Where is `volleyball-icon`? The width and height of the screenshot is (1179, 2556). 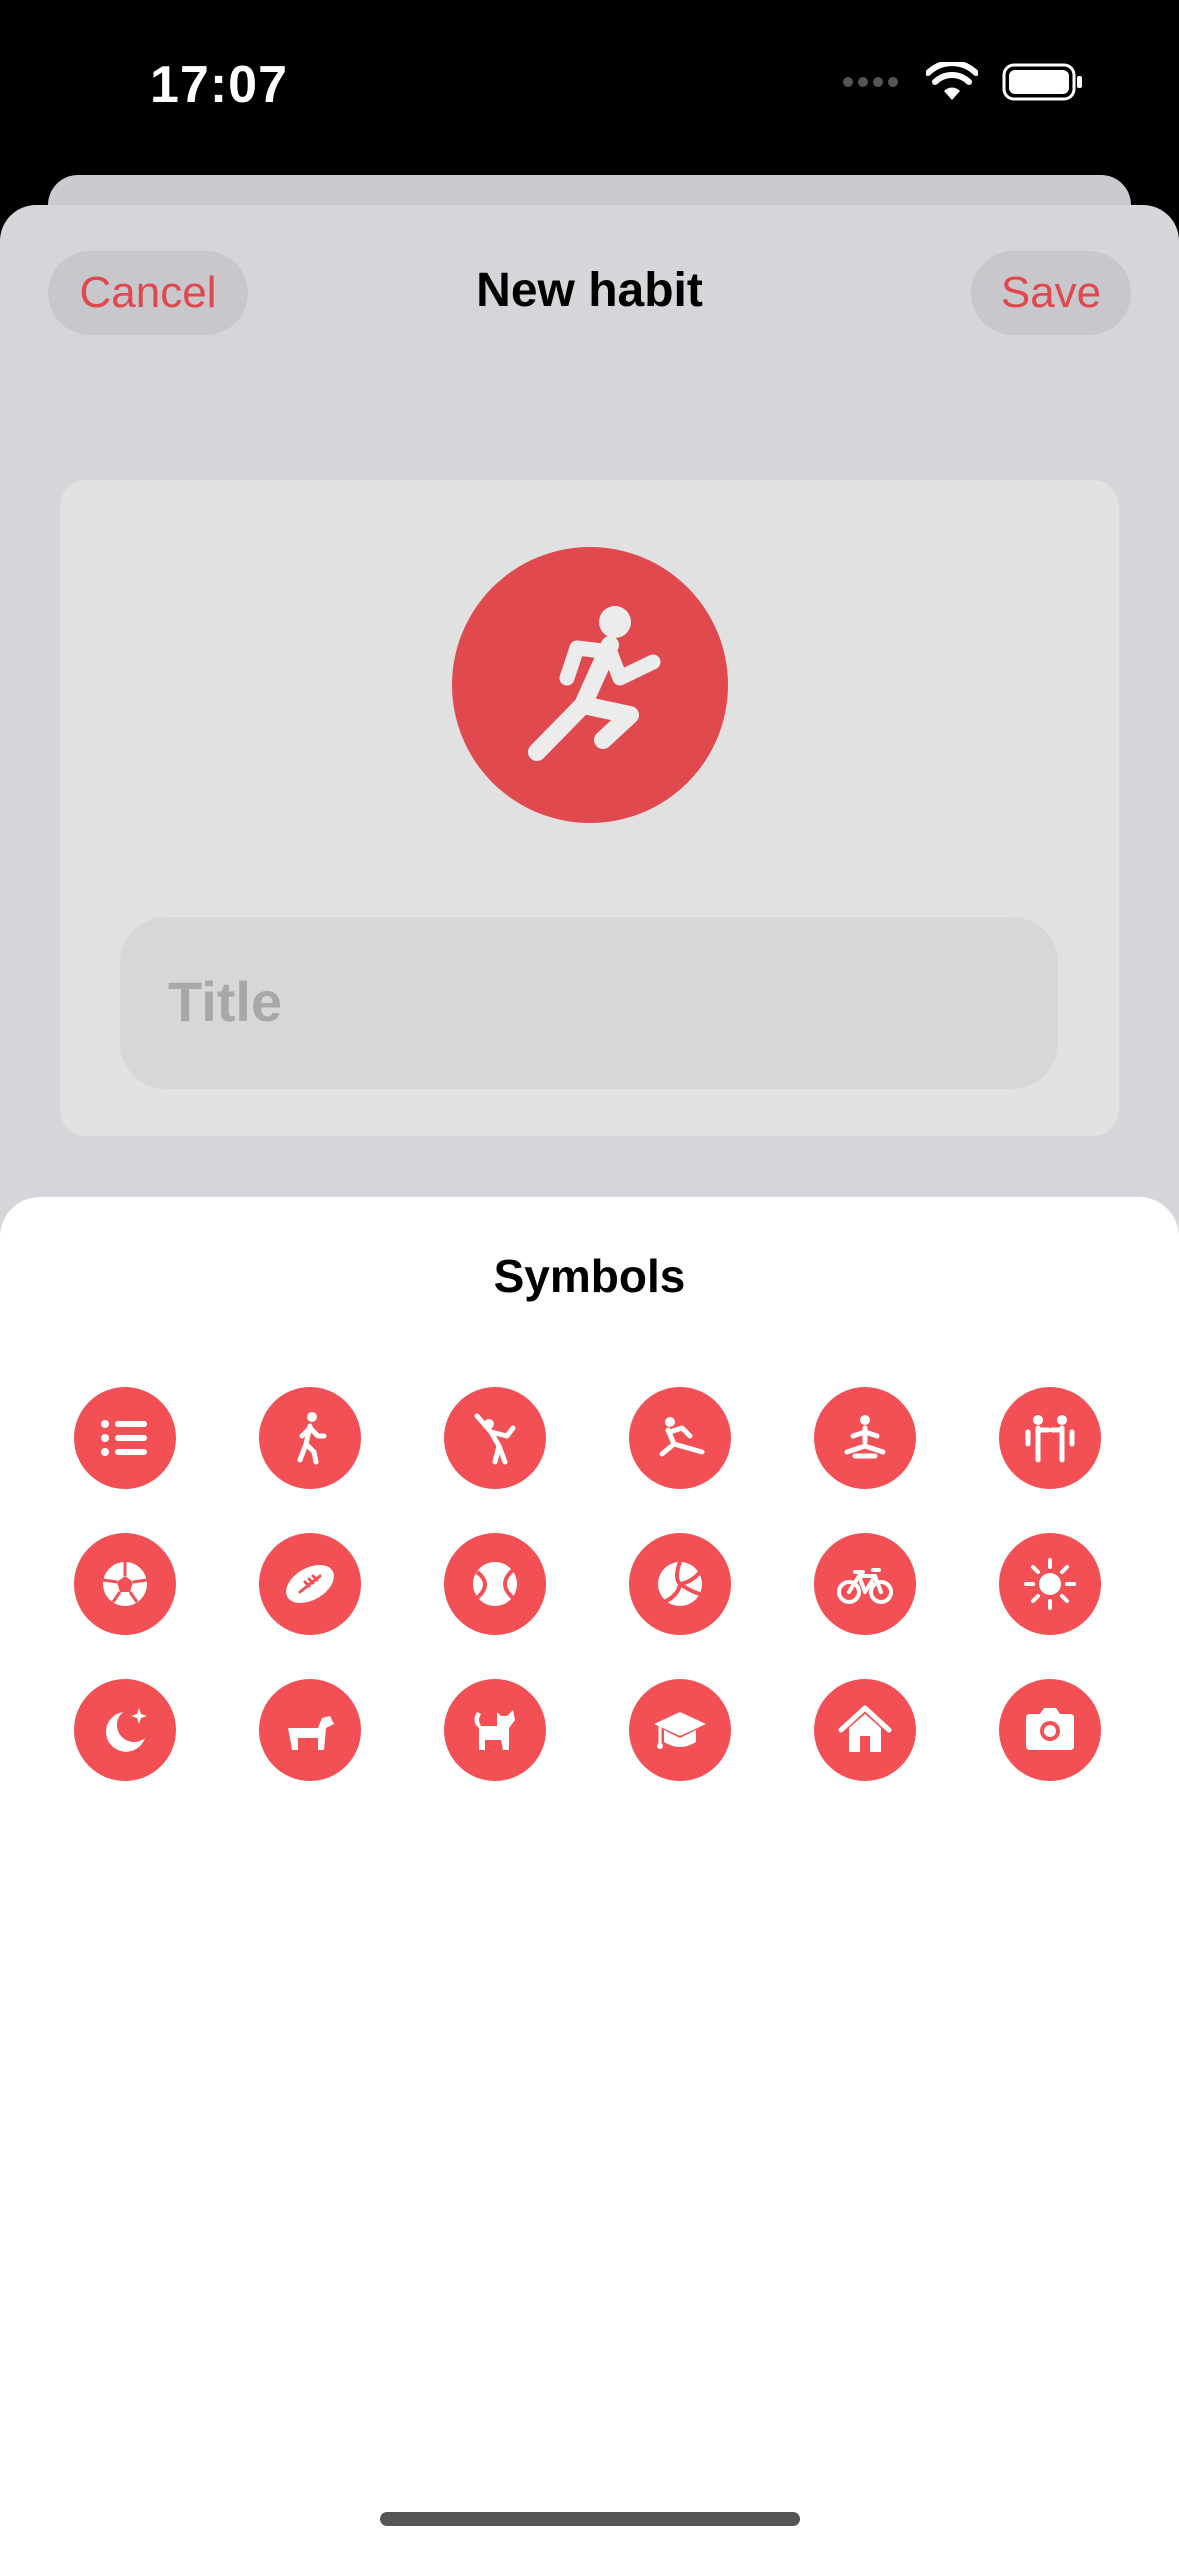
volleyball-icon is located at coordinates (680, 1583).